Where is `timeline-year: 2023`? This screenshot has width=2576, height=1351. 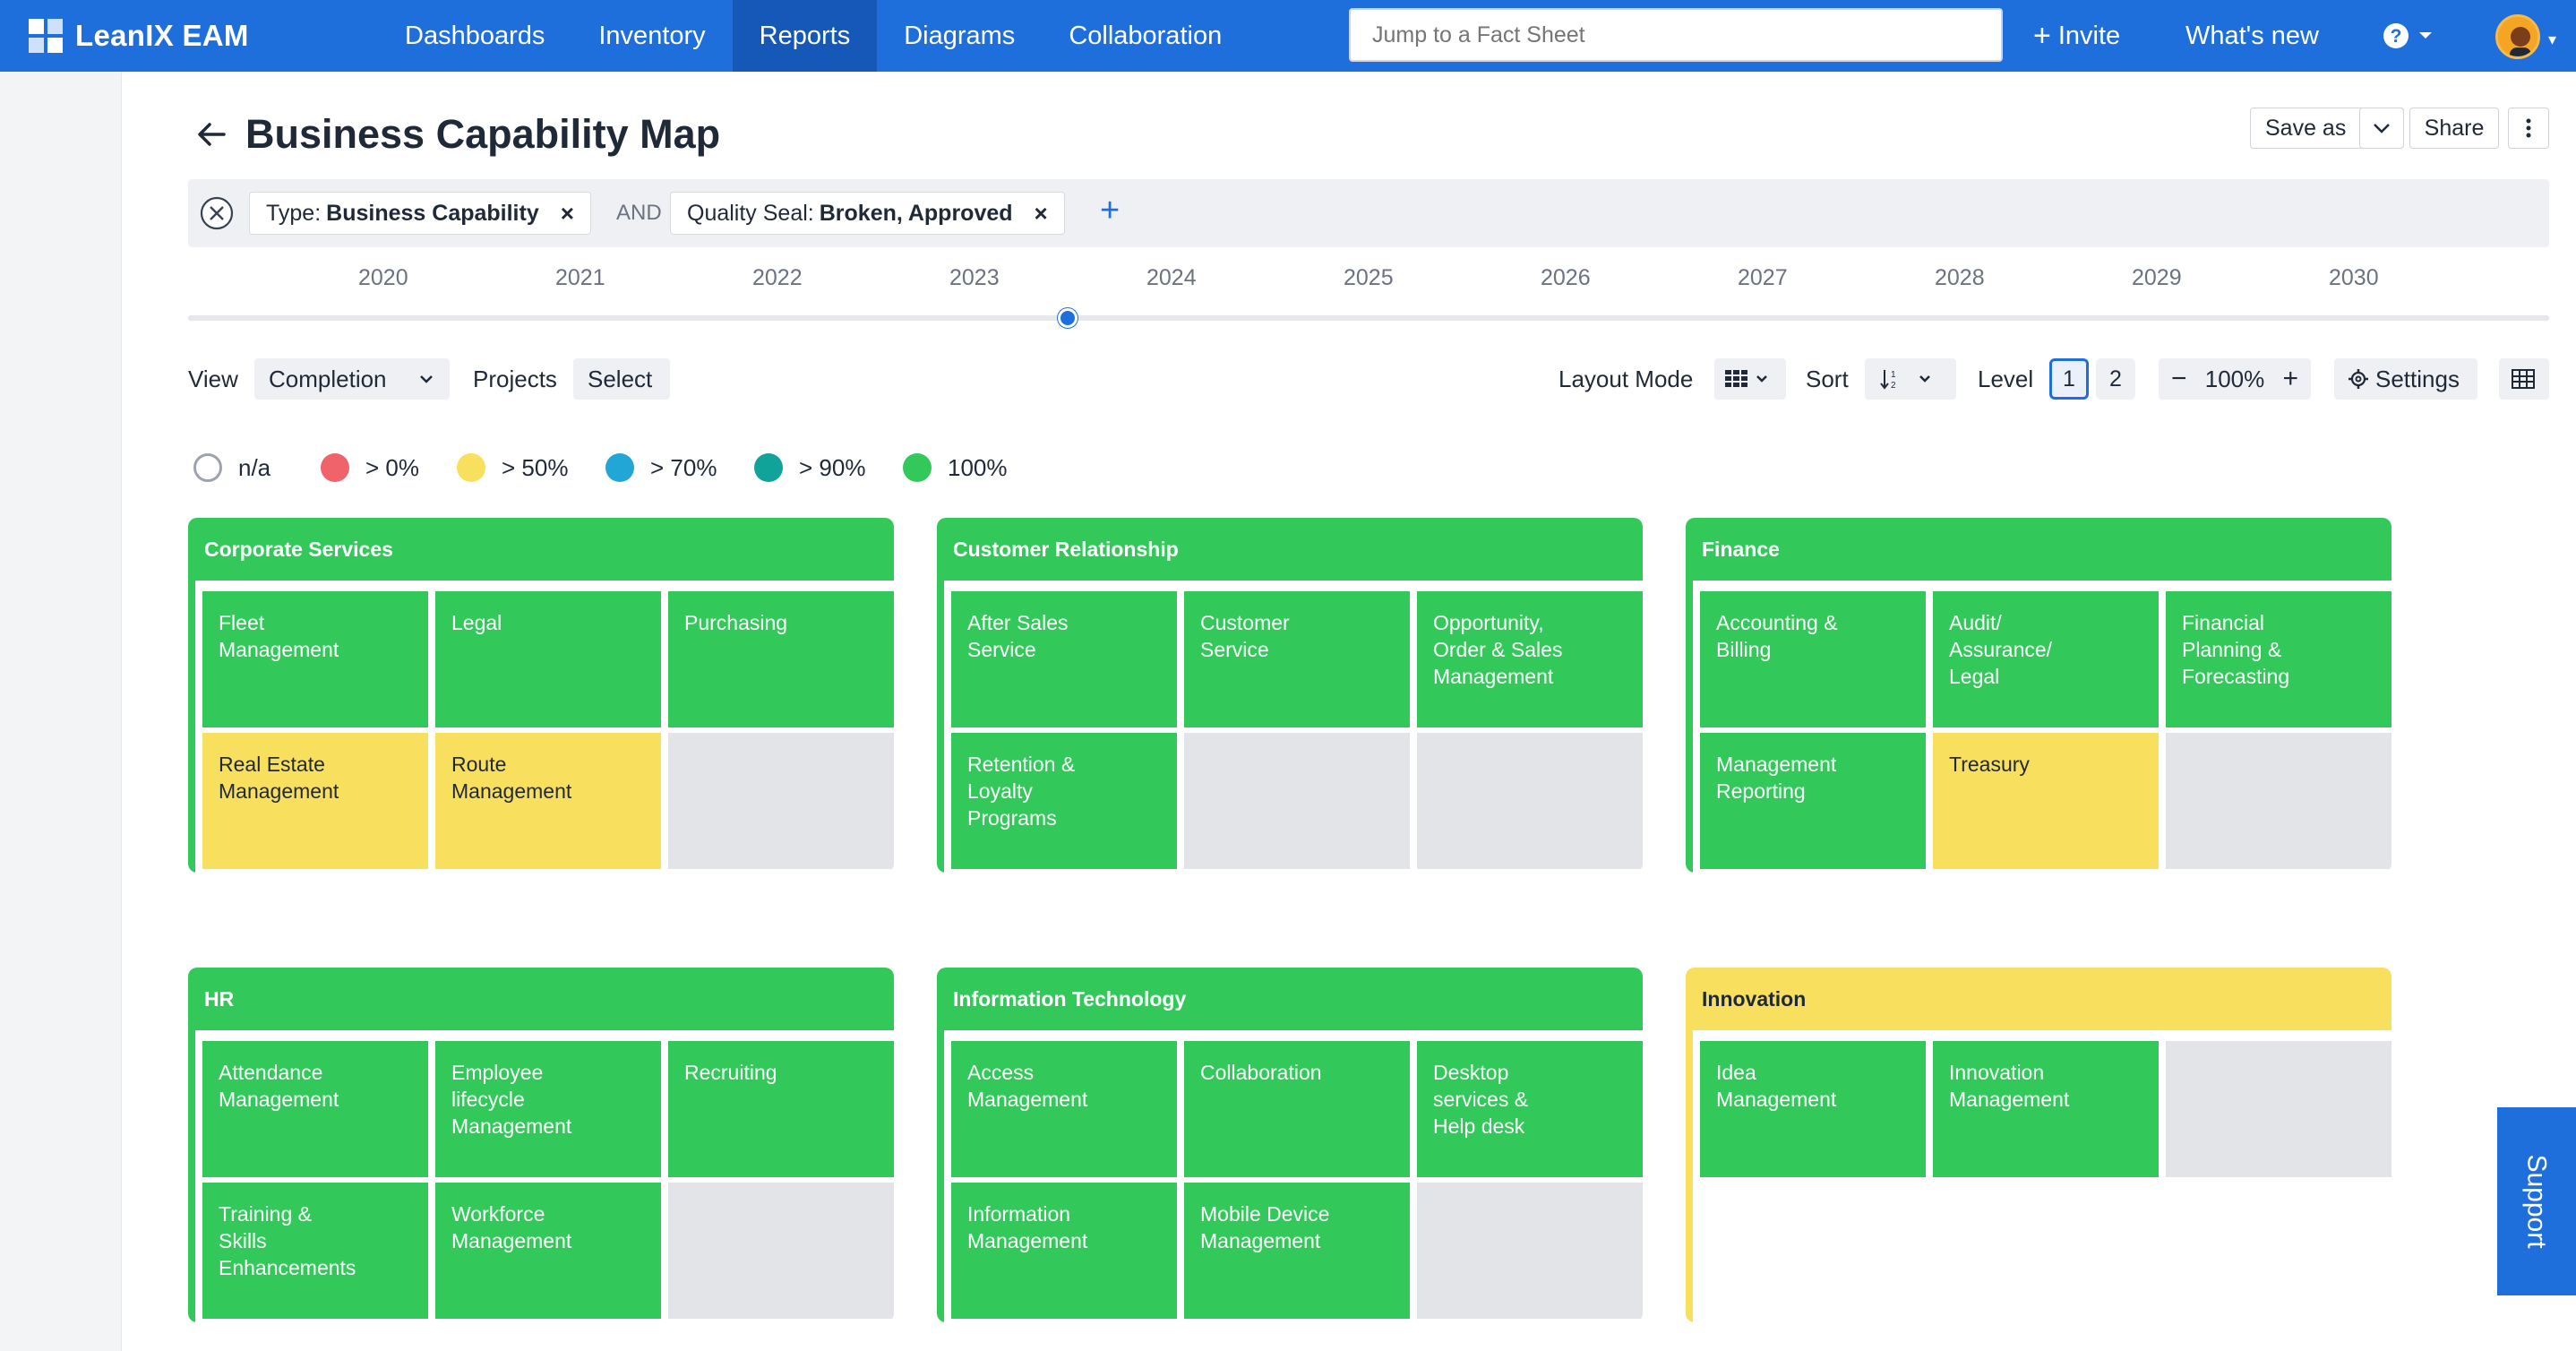 timeline-year: 2023 is located at coordinates (974, 278).